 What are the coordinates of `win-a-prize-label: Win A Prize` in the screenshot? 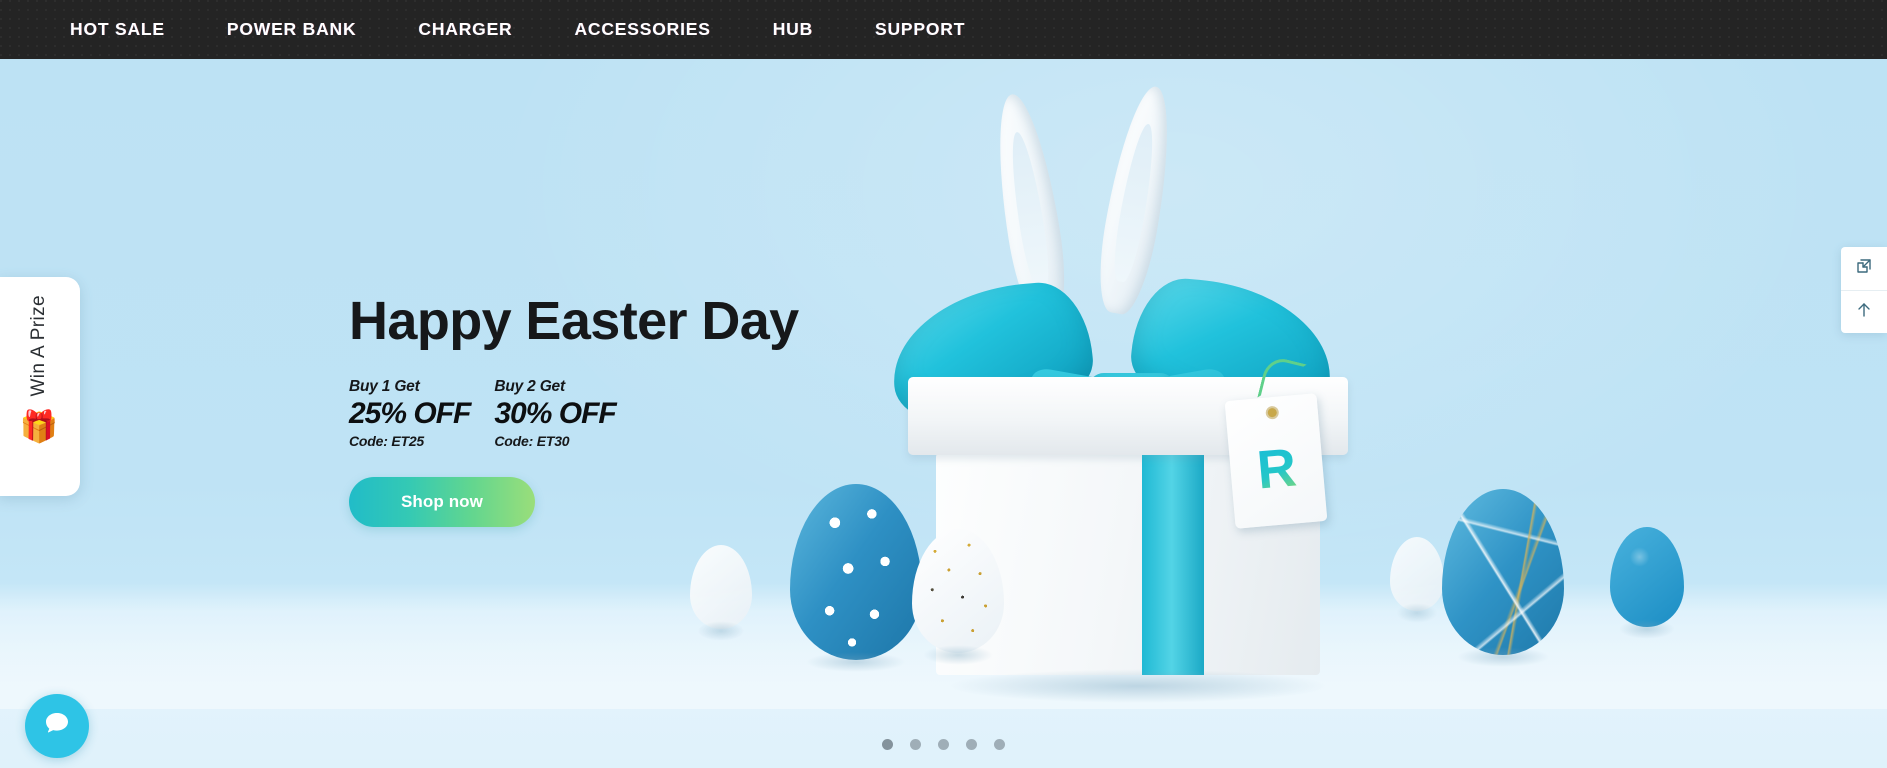 It's located at (38, 346).